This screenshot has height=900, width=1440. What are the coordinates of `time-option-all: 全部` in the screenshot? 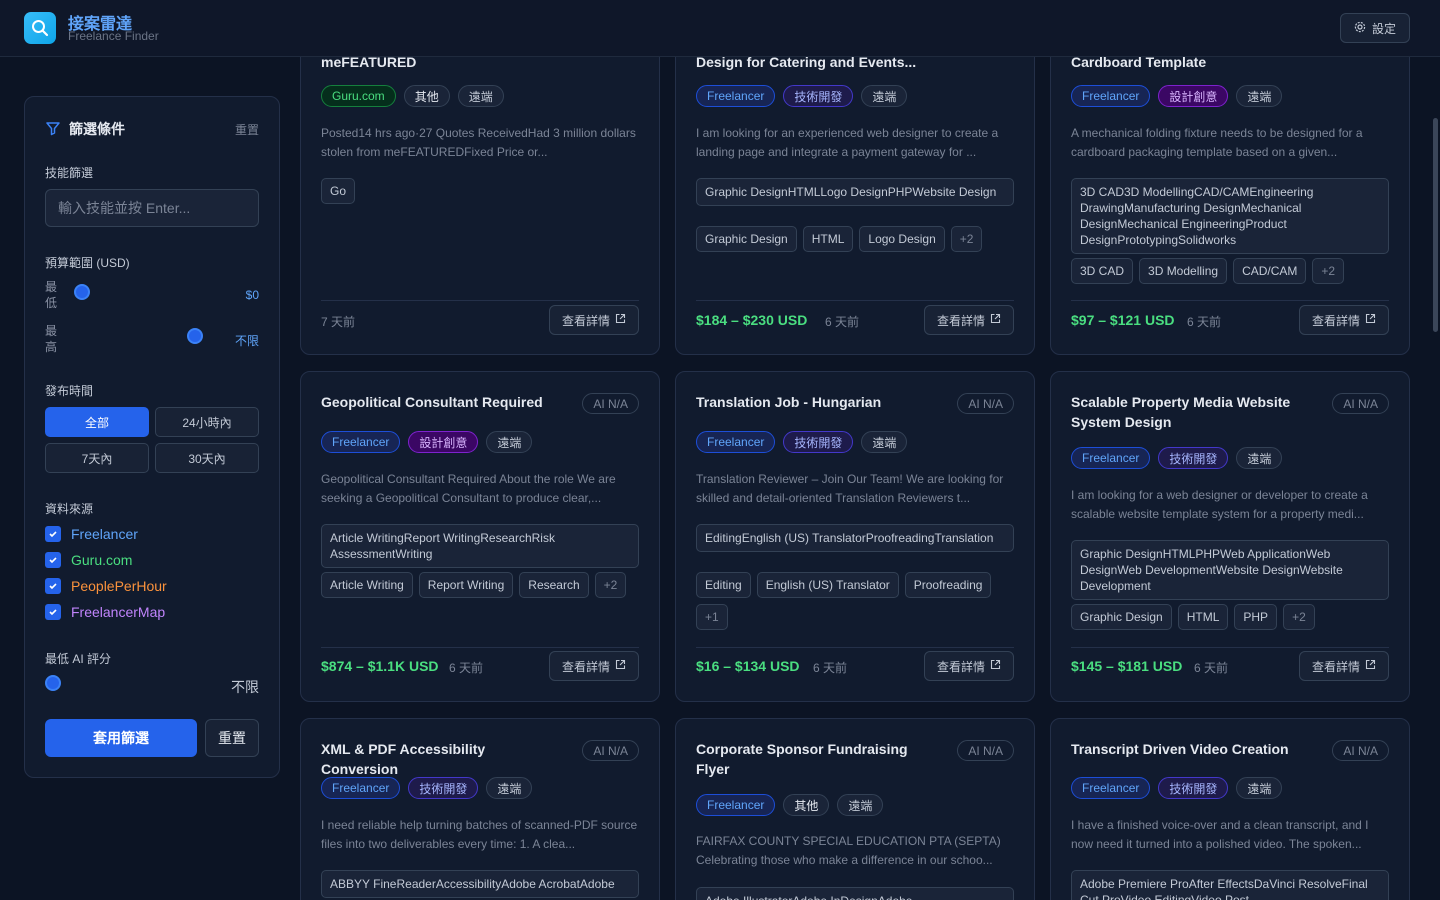 It's located at (97, 422).